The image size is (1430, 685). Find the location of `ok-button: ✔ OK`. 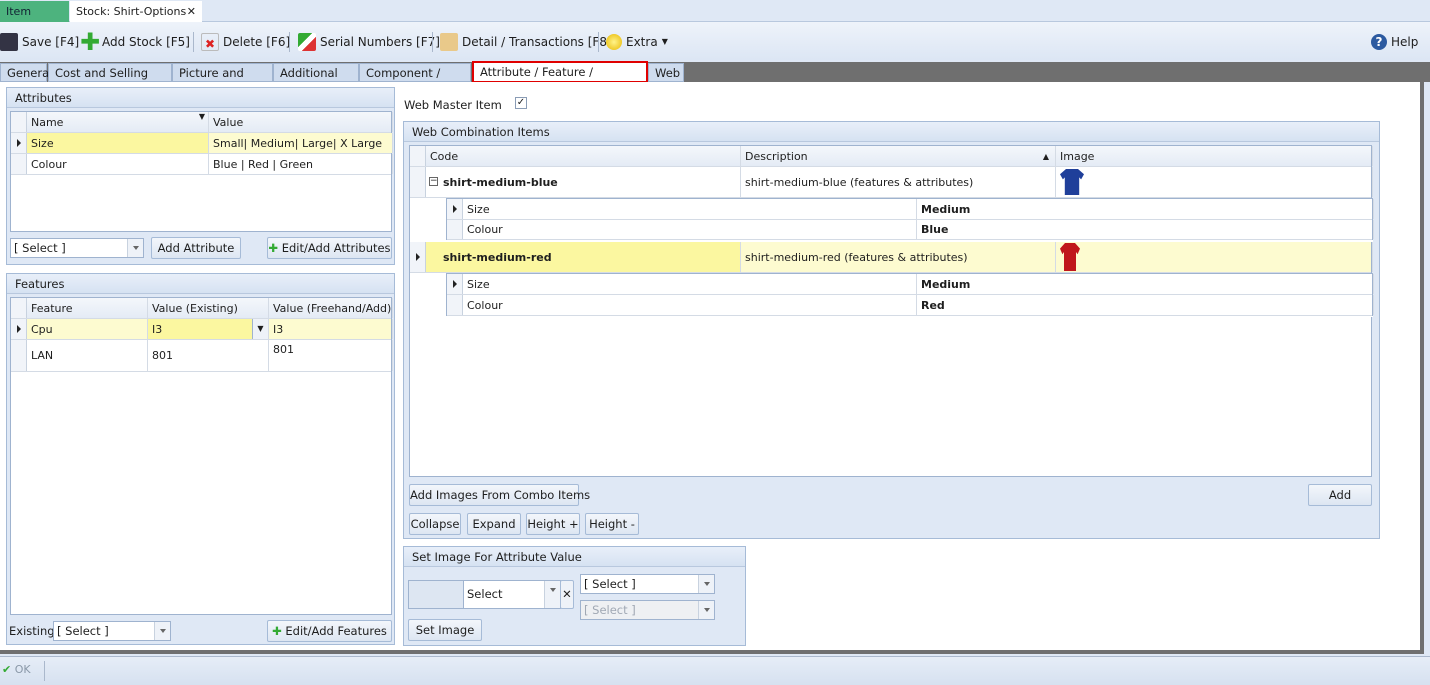

ok-button: ✔ OK is located at coordinates (16, 669).